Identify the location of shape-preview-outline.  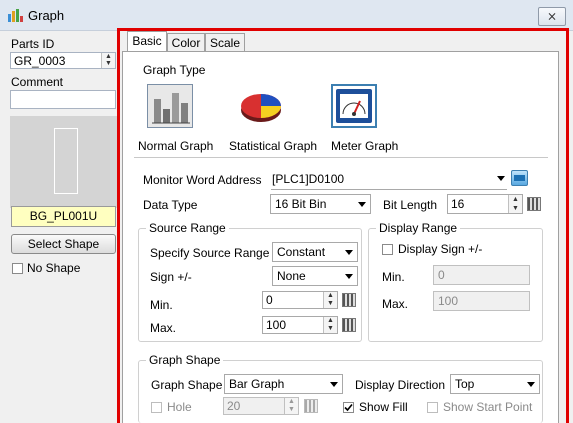
(66, 161).